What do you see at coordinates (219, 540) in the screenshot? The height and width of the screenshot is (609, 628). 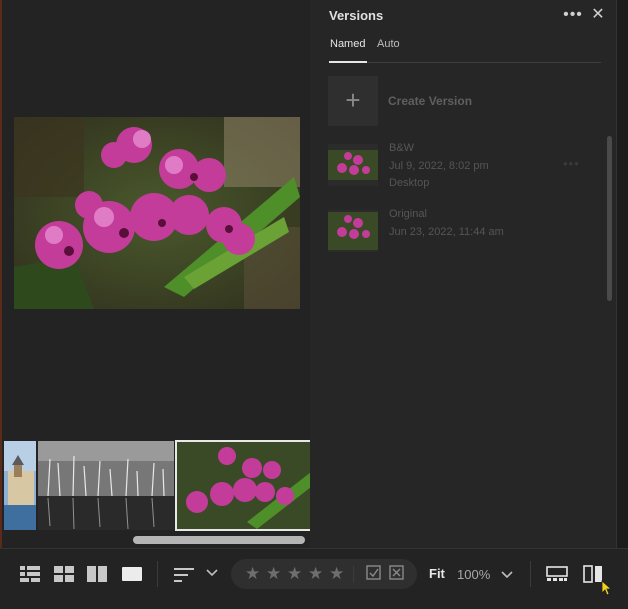 I see `filmstrip-scrollbar-thumb` at bounding box center [219, 540].